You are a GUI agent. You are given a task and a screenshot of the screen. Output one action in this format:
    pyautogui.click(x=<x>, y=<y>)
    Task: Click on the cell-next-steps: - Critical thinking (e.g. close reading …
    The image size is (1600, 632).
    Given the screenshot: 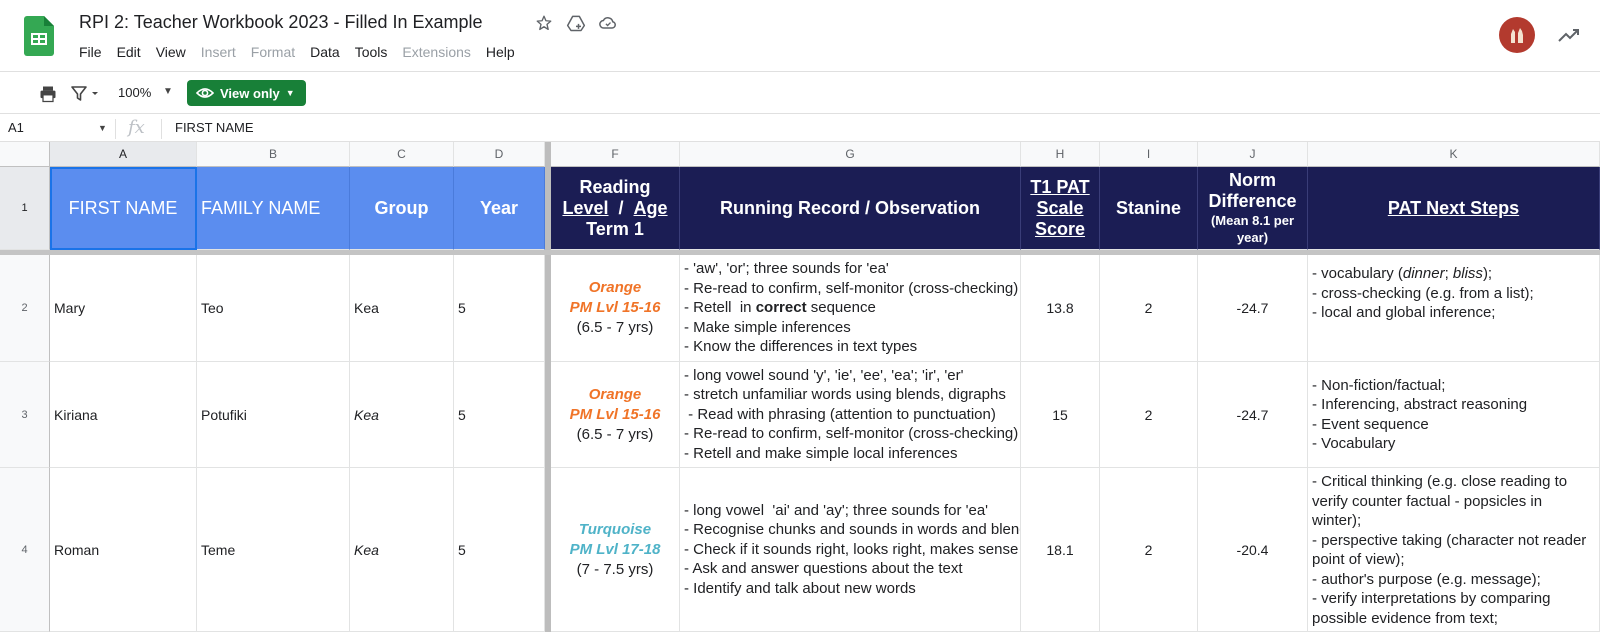 What is the action you would take?
    pyautogui.click(x=1454, y=550)
    